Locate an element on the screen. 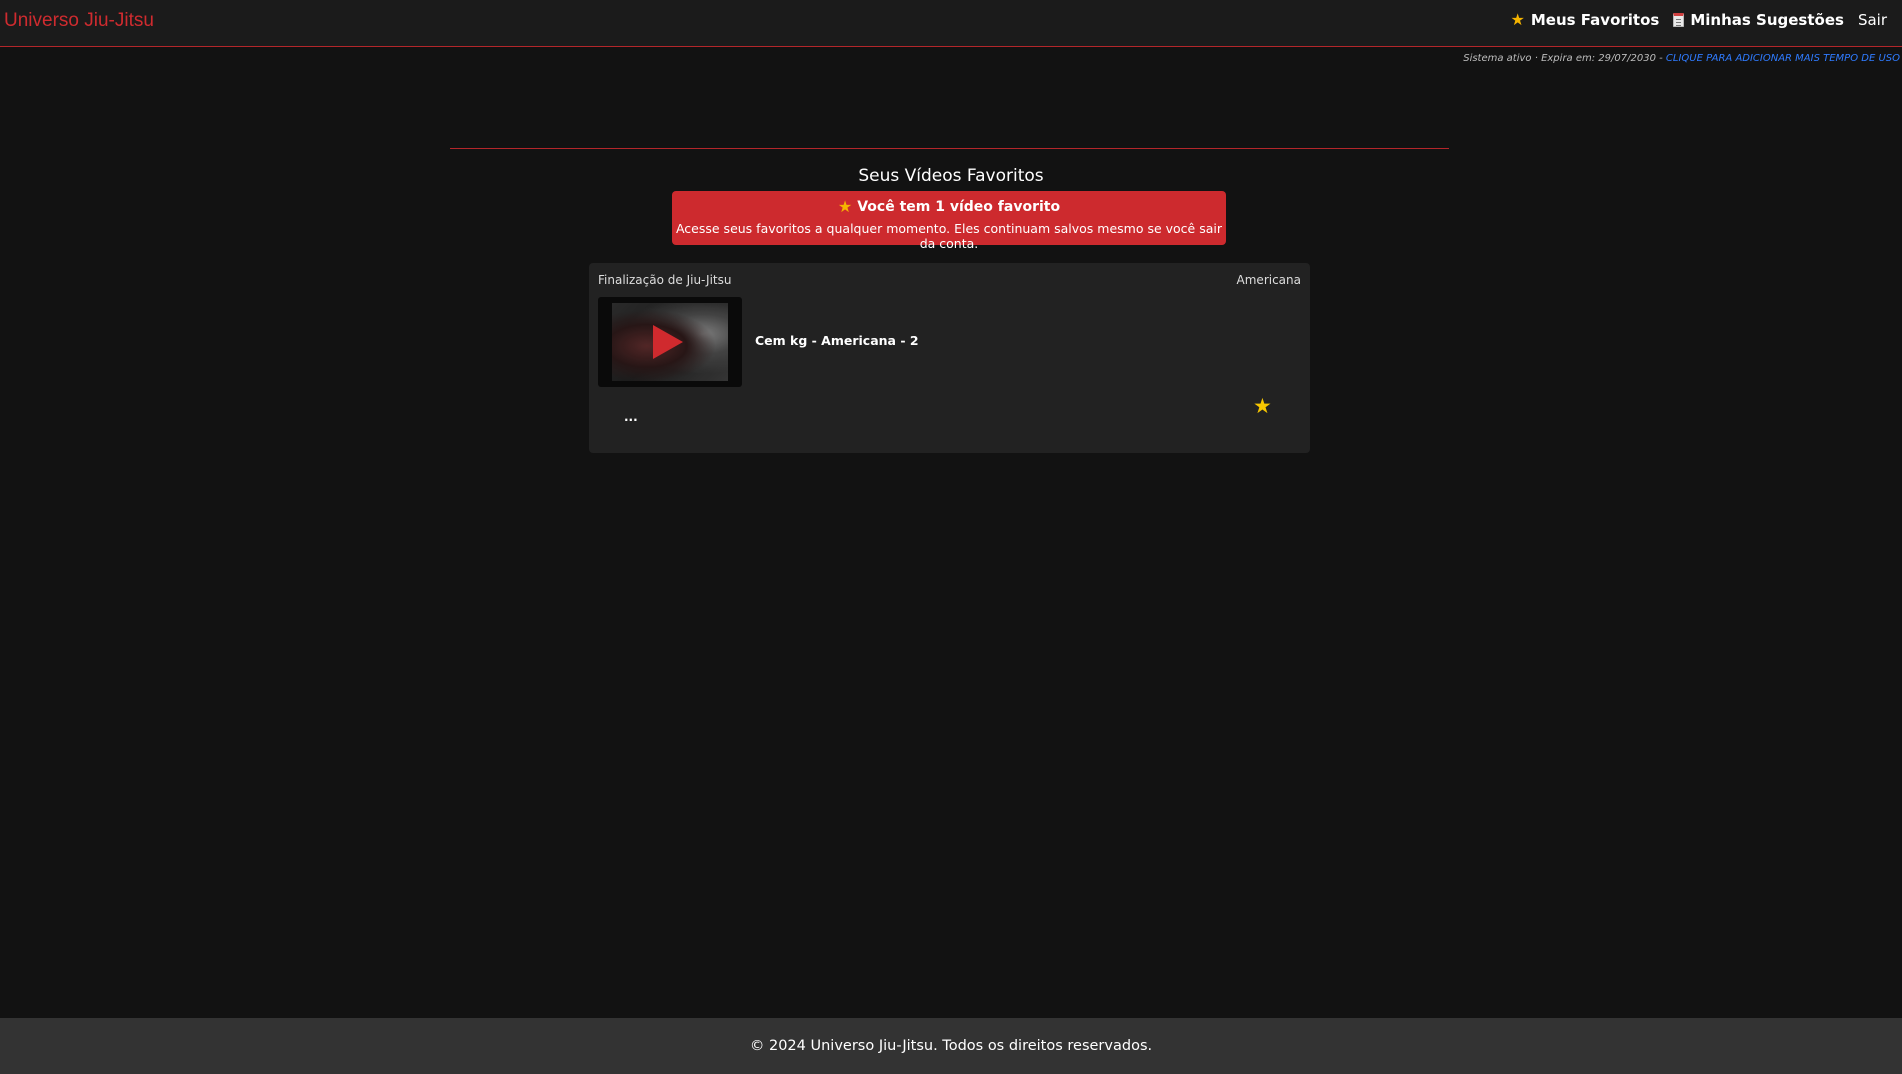 The width and height of the screenshot is (1902, 1074). favorite-toggle-star-icon: ★ is located at coordinates (1262, 406).